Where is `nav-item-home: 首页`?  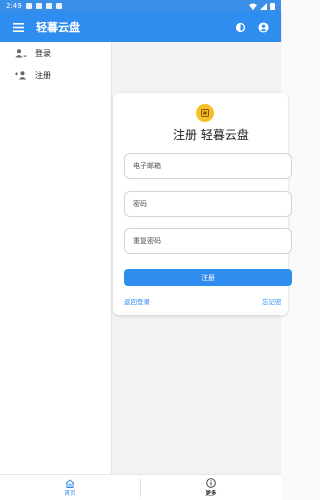 nav-item-home: 首页 is located at coordinates (70, 487).